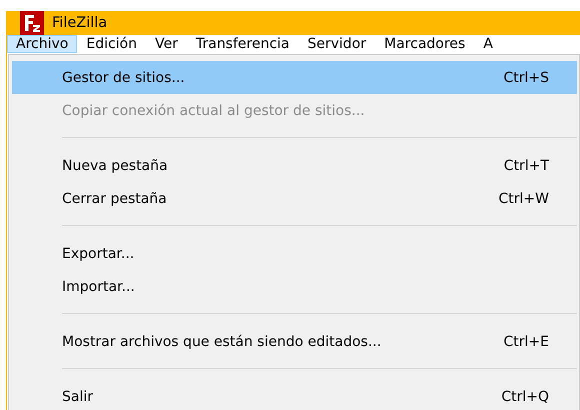  What do you see at coordinates (80, 23) in the screenshot?
I see `window-title: FileZilla` at bounding box center [80, 23].